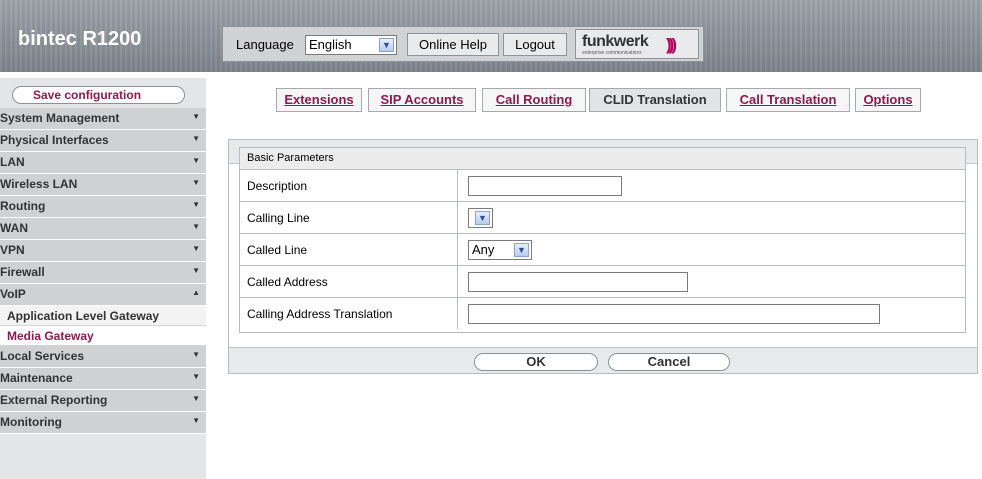 The image size is (982, 479). I want to click on funkwerk-logo: funkwerk enterprise communications ))), so click(637, 44).